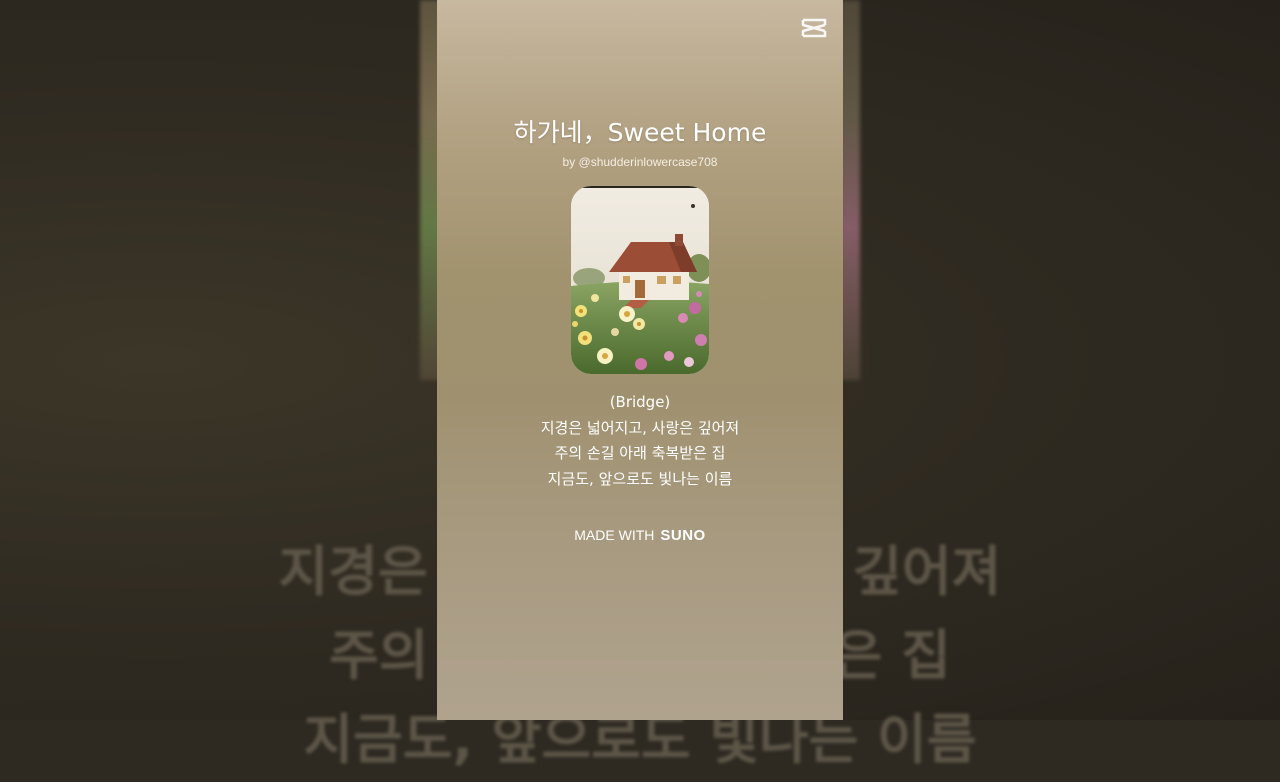 Image resolution: width=1280 pixels, height=782 pixels. What do you see at coordinates (640, 402) in the screenshot?
I see `lyric-section-label: (Bridge)` at bounding box center [640, 402].